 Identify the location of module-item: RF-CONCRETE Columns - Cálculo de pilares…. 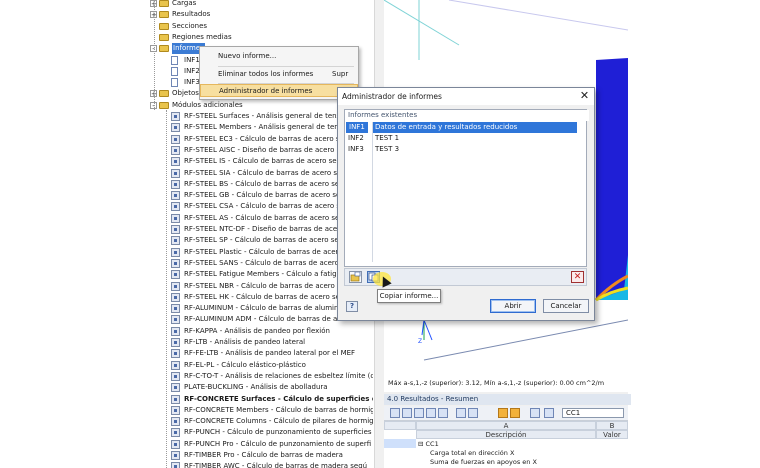
(253, 421).